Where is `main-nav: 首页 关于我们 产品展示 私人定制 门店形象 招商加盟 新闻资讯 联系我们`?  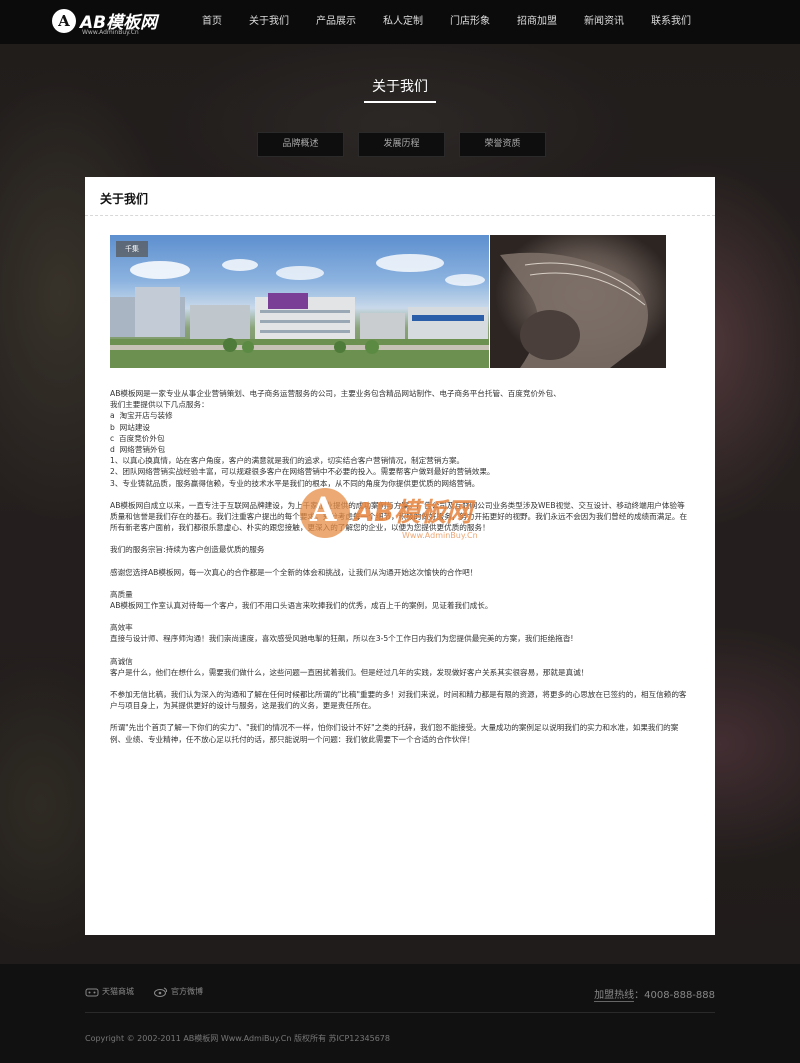
main-nav: 首页 关于我们 产品展示 私人定制 门店形象 招商加盟 新闻资讯 联系我们 is located at coordinates (452, 22).